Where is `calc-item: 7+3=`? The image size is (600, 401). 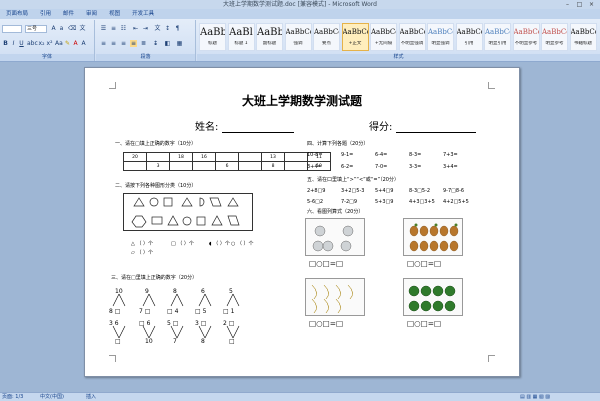 calc-item: 7+3= is located at coordinates (450, 155).